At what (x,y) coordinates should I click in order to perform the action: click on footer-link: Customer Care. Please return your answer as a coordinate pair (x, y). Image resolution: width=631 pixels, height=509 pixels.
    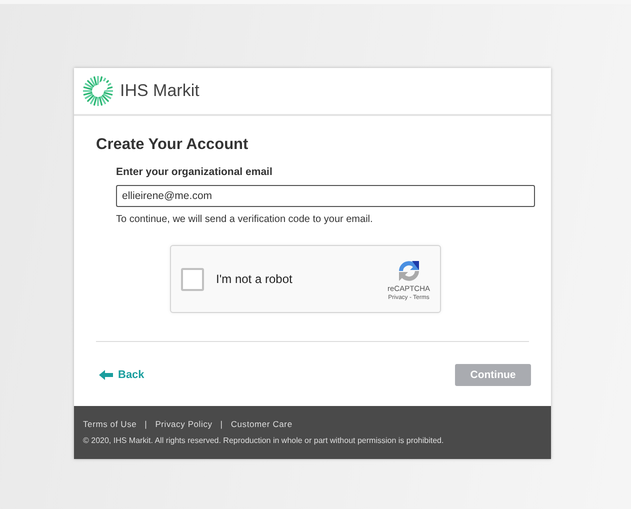
    Looking at the image, I should click on (261, 424).